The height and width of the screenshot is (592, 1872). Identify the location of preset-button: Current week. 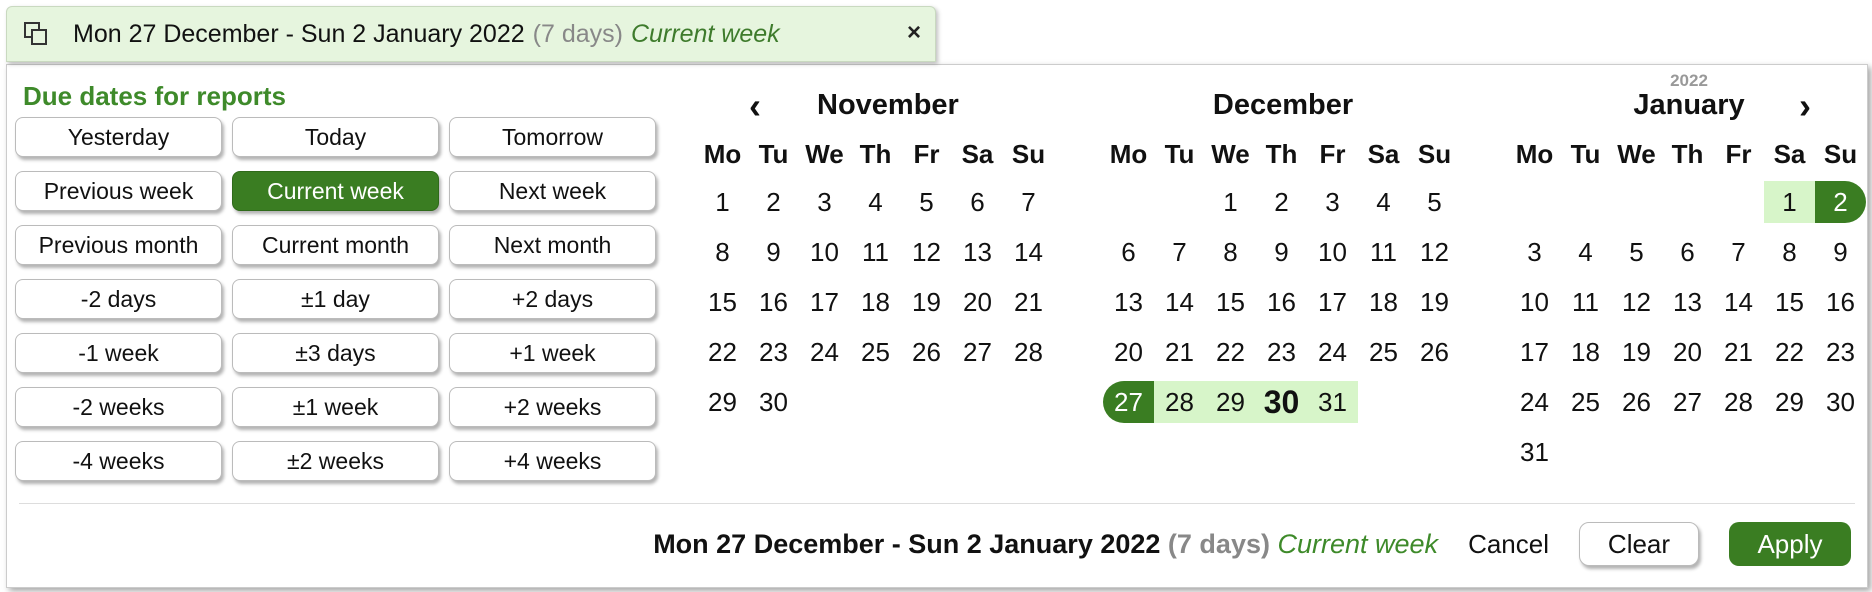
(335, 191).